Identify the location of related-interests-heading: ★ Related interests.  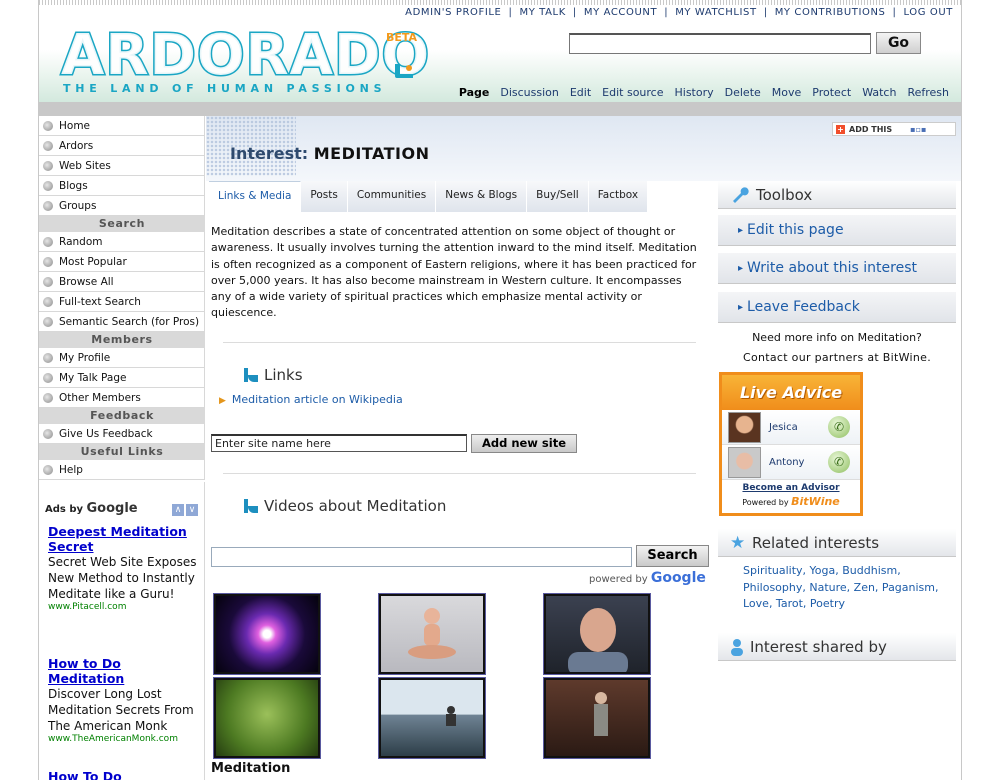
(837, 543).